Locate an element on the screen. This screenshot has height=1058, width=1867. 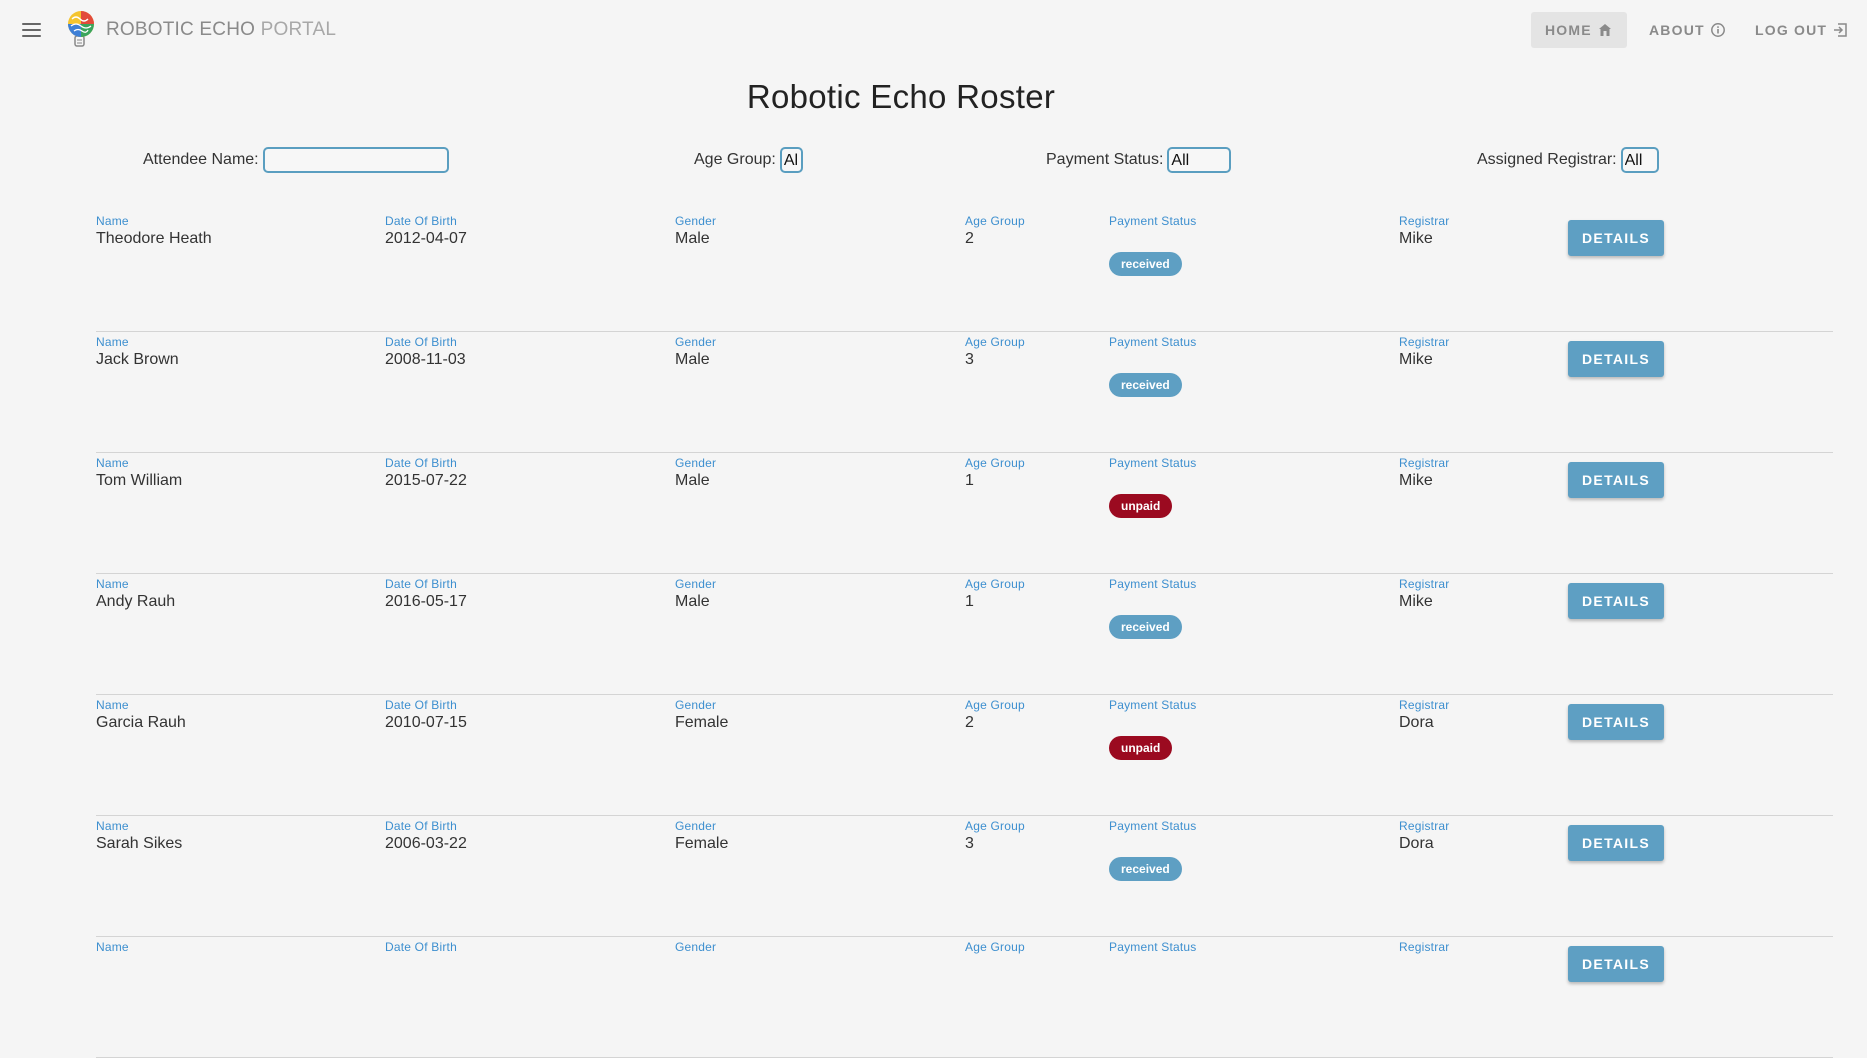
logout-icon is located at coordinates (1840, 30).